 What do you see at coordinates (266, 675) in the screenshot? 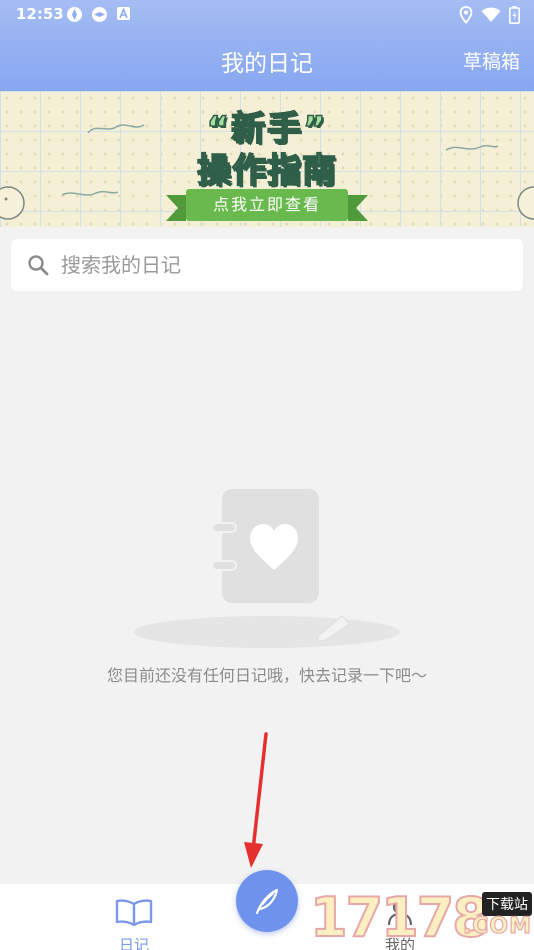
I see `empty-state-message: 您目前还没有任何日记哦，快去记录一下吧～` at bounding box center [266, 675].